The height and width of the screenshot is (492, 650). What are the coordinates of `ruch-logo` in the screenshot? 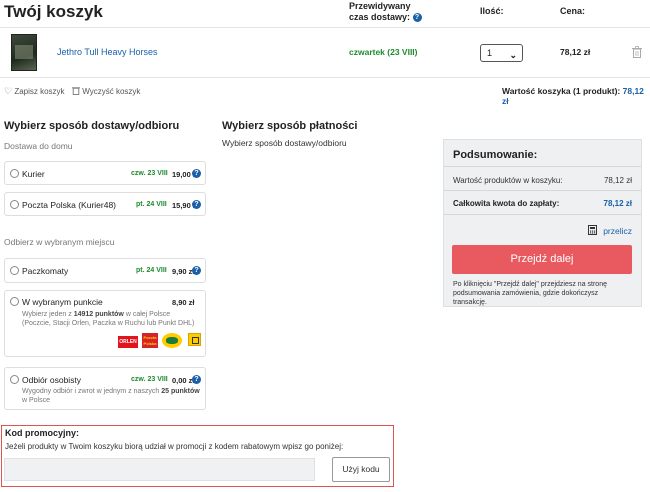 It's located at (172, 340).